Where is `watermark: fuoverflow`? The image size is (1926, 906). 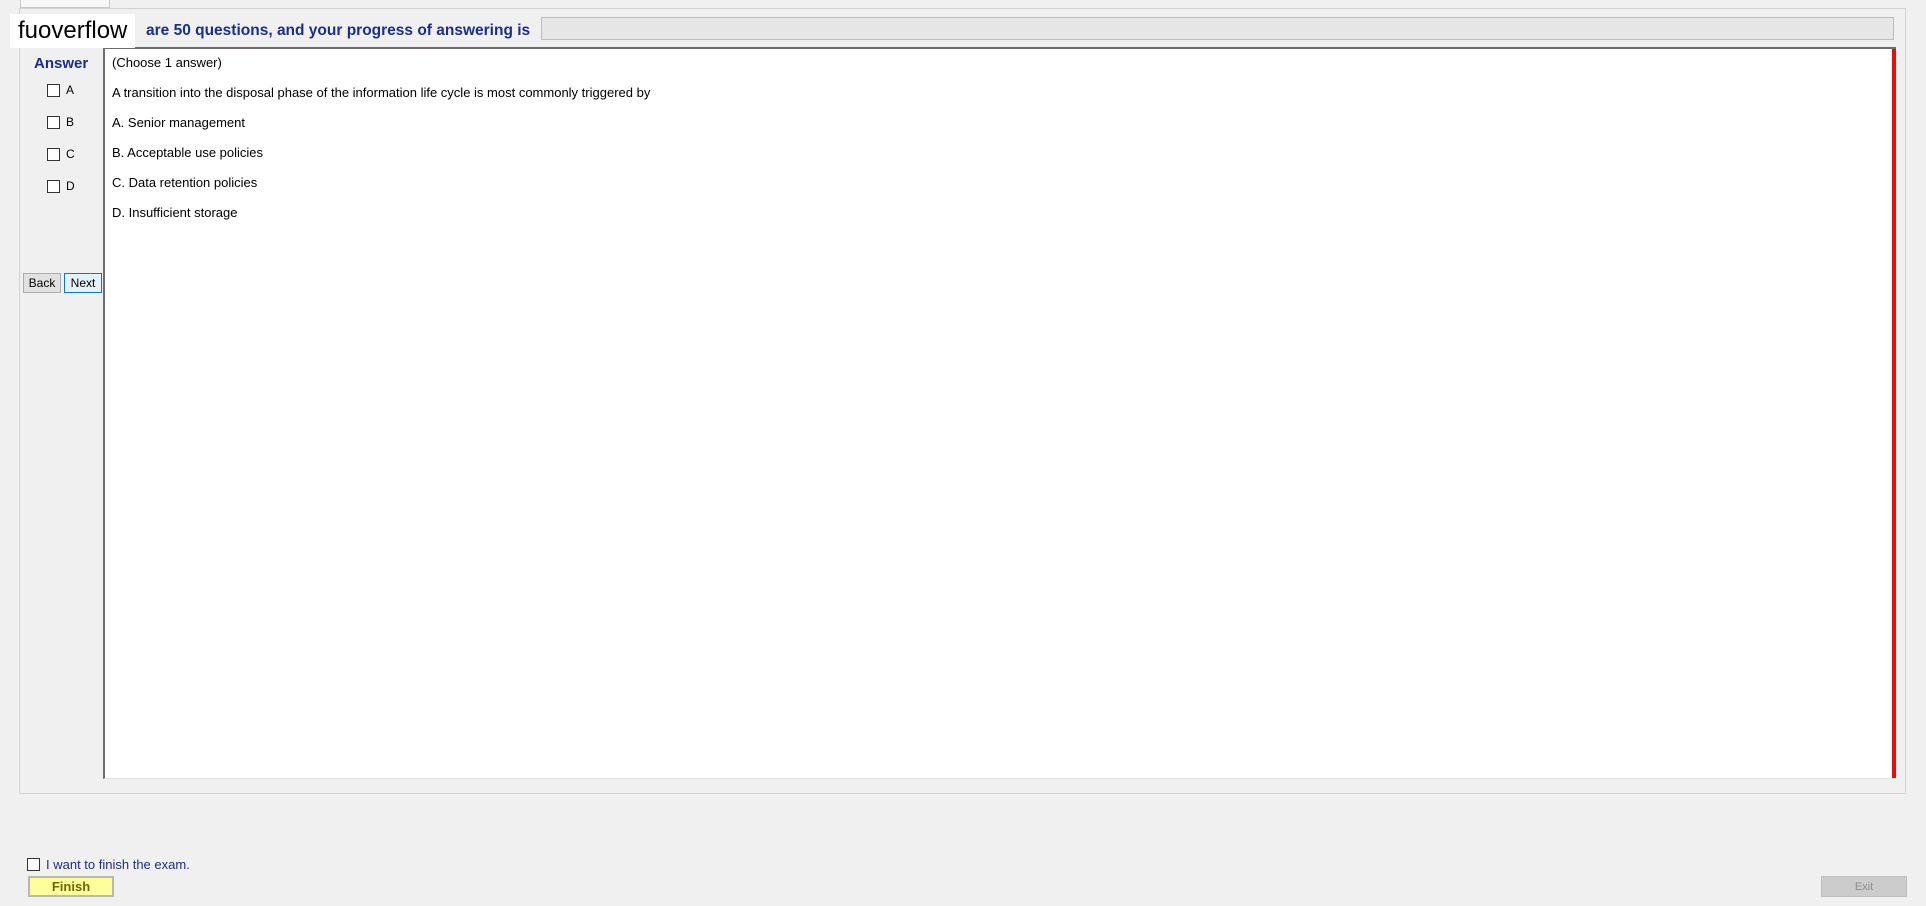
watermark: fuoverflow is located at coordinates (73, 31).